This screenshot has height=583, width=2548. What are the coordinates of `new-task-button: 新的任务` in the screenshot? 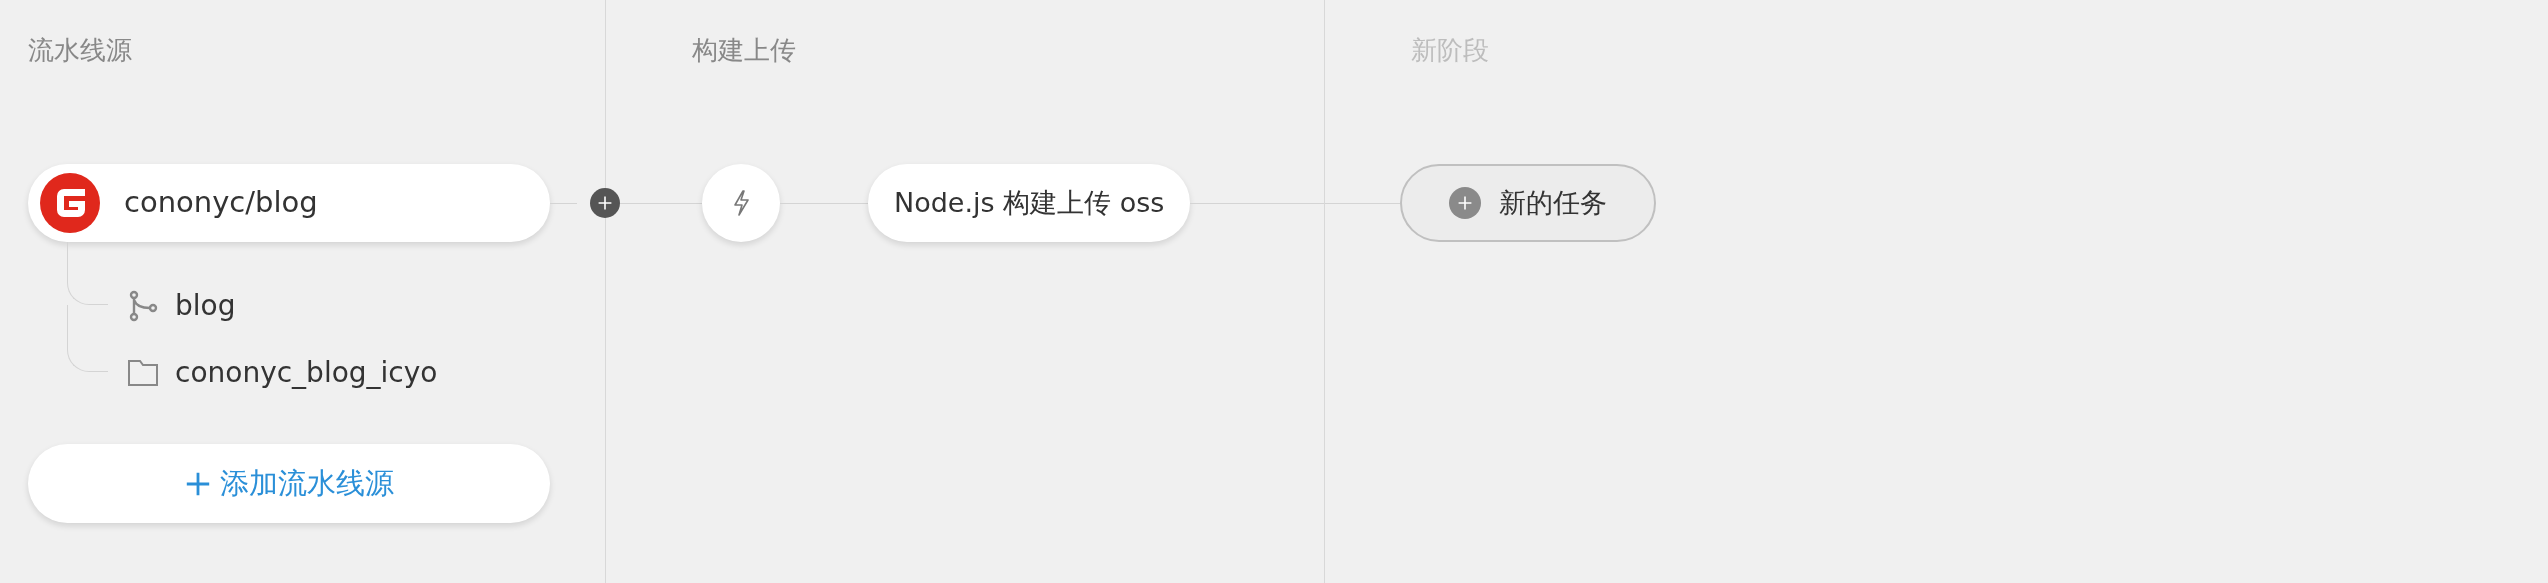 It's located at (1528, 203).